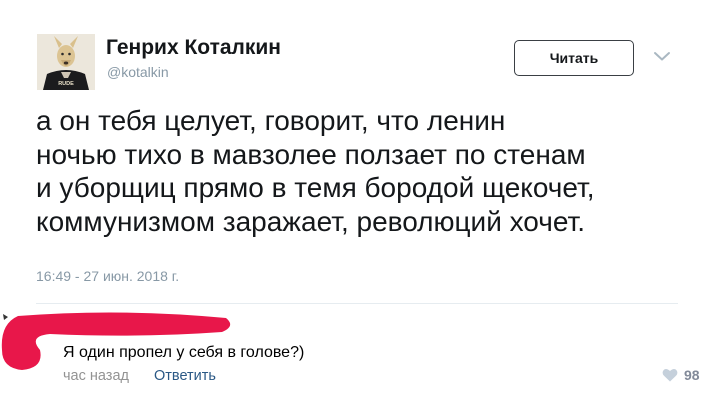 This screenshot has width=724, height=400. Describe the element at coordinates (66, 84) in the screenshot. I see `avatar-shirt-text: RUDE` at that location.